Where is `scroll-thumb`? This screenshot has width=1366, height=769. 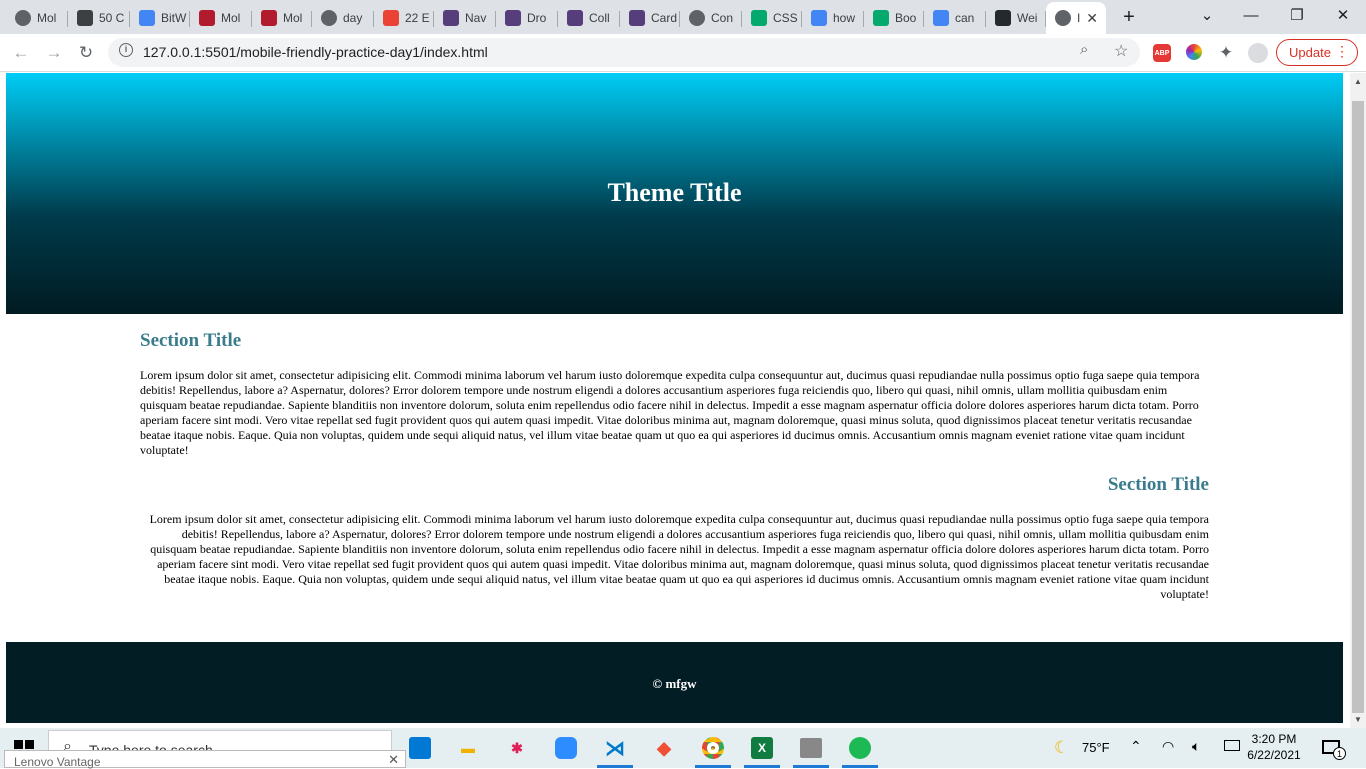 scroll-thumb is located at coordinates (1358, 407).